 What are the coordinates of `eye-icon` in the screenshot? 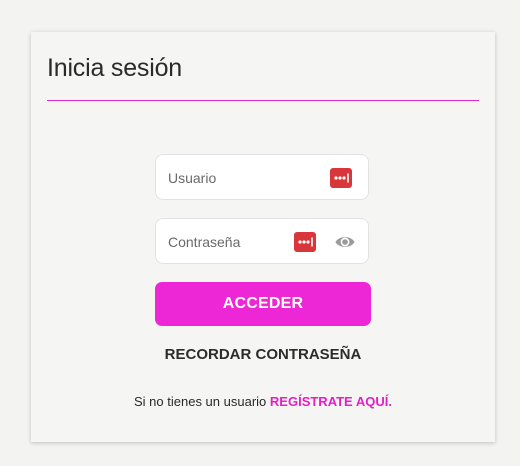 It's located at (345, 242).